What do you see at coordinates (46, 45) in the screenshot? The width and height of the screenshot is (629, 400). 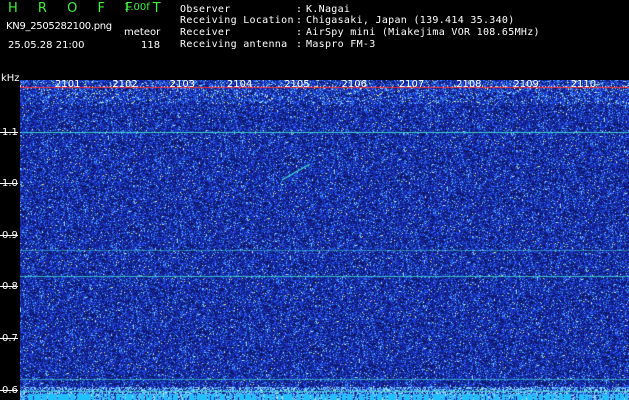 I see `timestamp-label: 25.05.28 21:00` at bounding box center [46, 45].